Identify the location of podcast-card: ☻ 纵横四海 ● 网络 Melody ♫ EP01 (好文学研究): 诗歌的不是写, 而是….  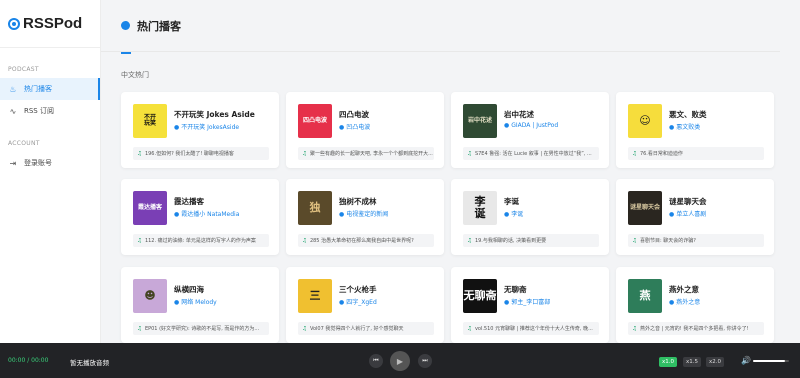
(200, 305).